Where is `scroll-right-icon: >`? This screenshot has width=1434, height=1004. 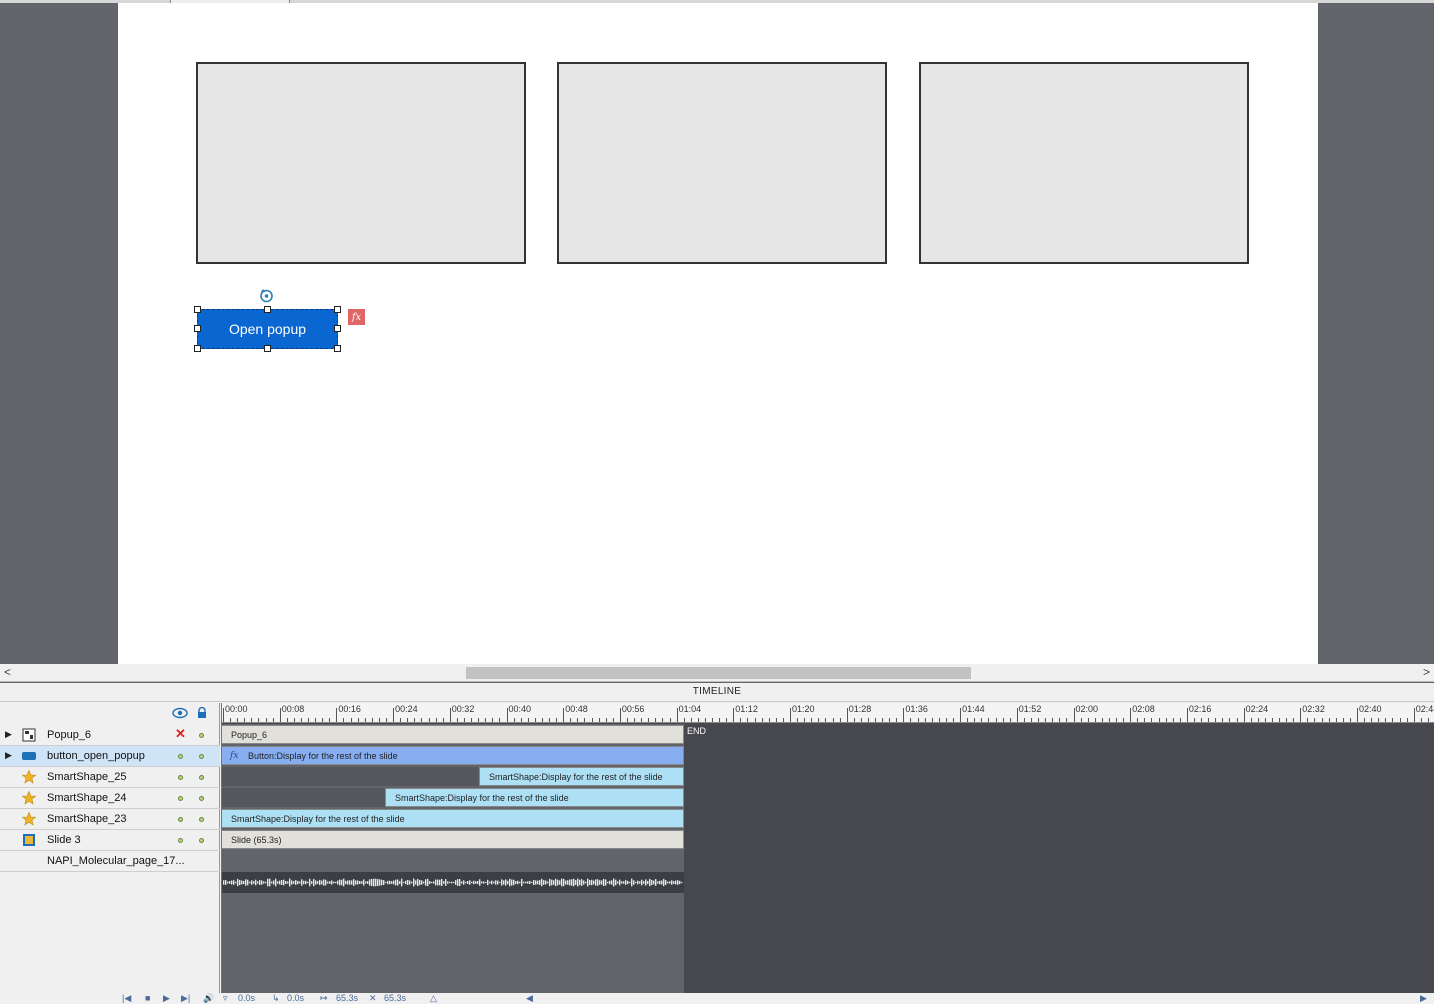 scroll-right-icon: > is located at coordinates (1426, 672).